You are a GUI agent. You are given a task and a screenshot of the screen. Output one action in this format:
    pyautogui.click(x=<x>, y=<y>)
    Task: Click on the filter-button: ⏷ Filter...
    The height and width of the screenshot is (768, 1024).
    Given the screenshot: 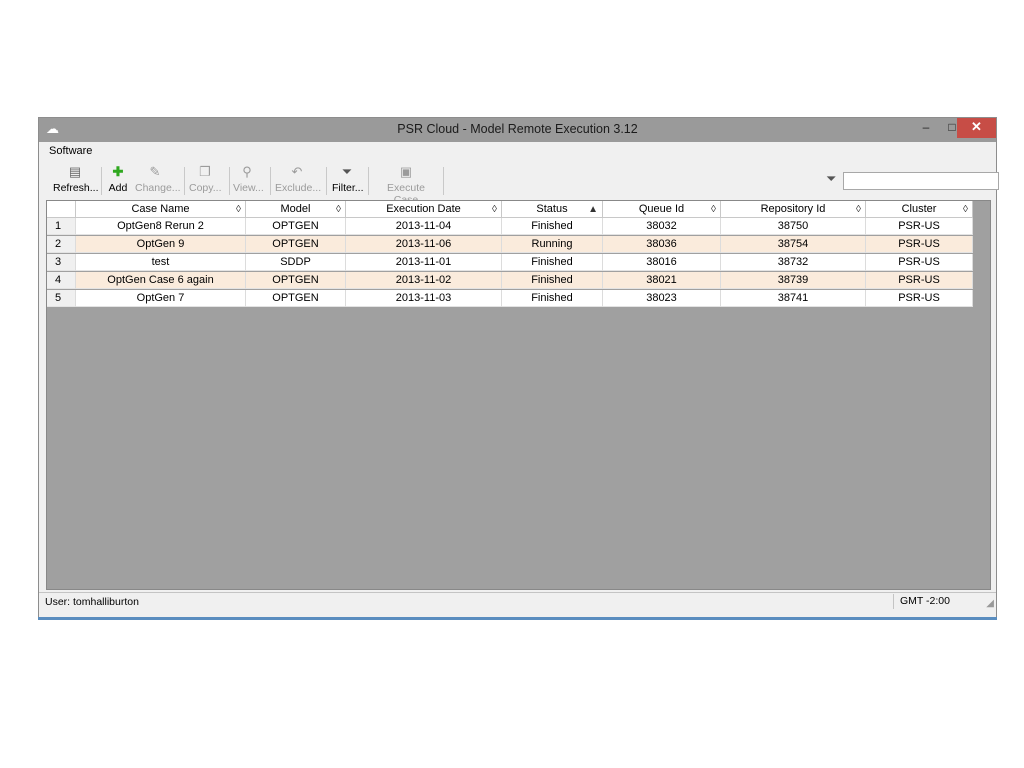 What is the action you would take?
    pyautogui.click(x=348, y=180)
    